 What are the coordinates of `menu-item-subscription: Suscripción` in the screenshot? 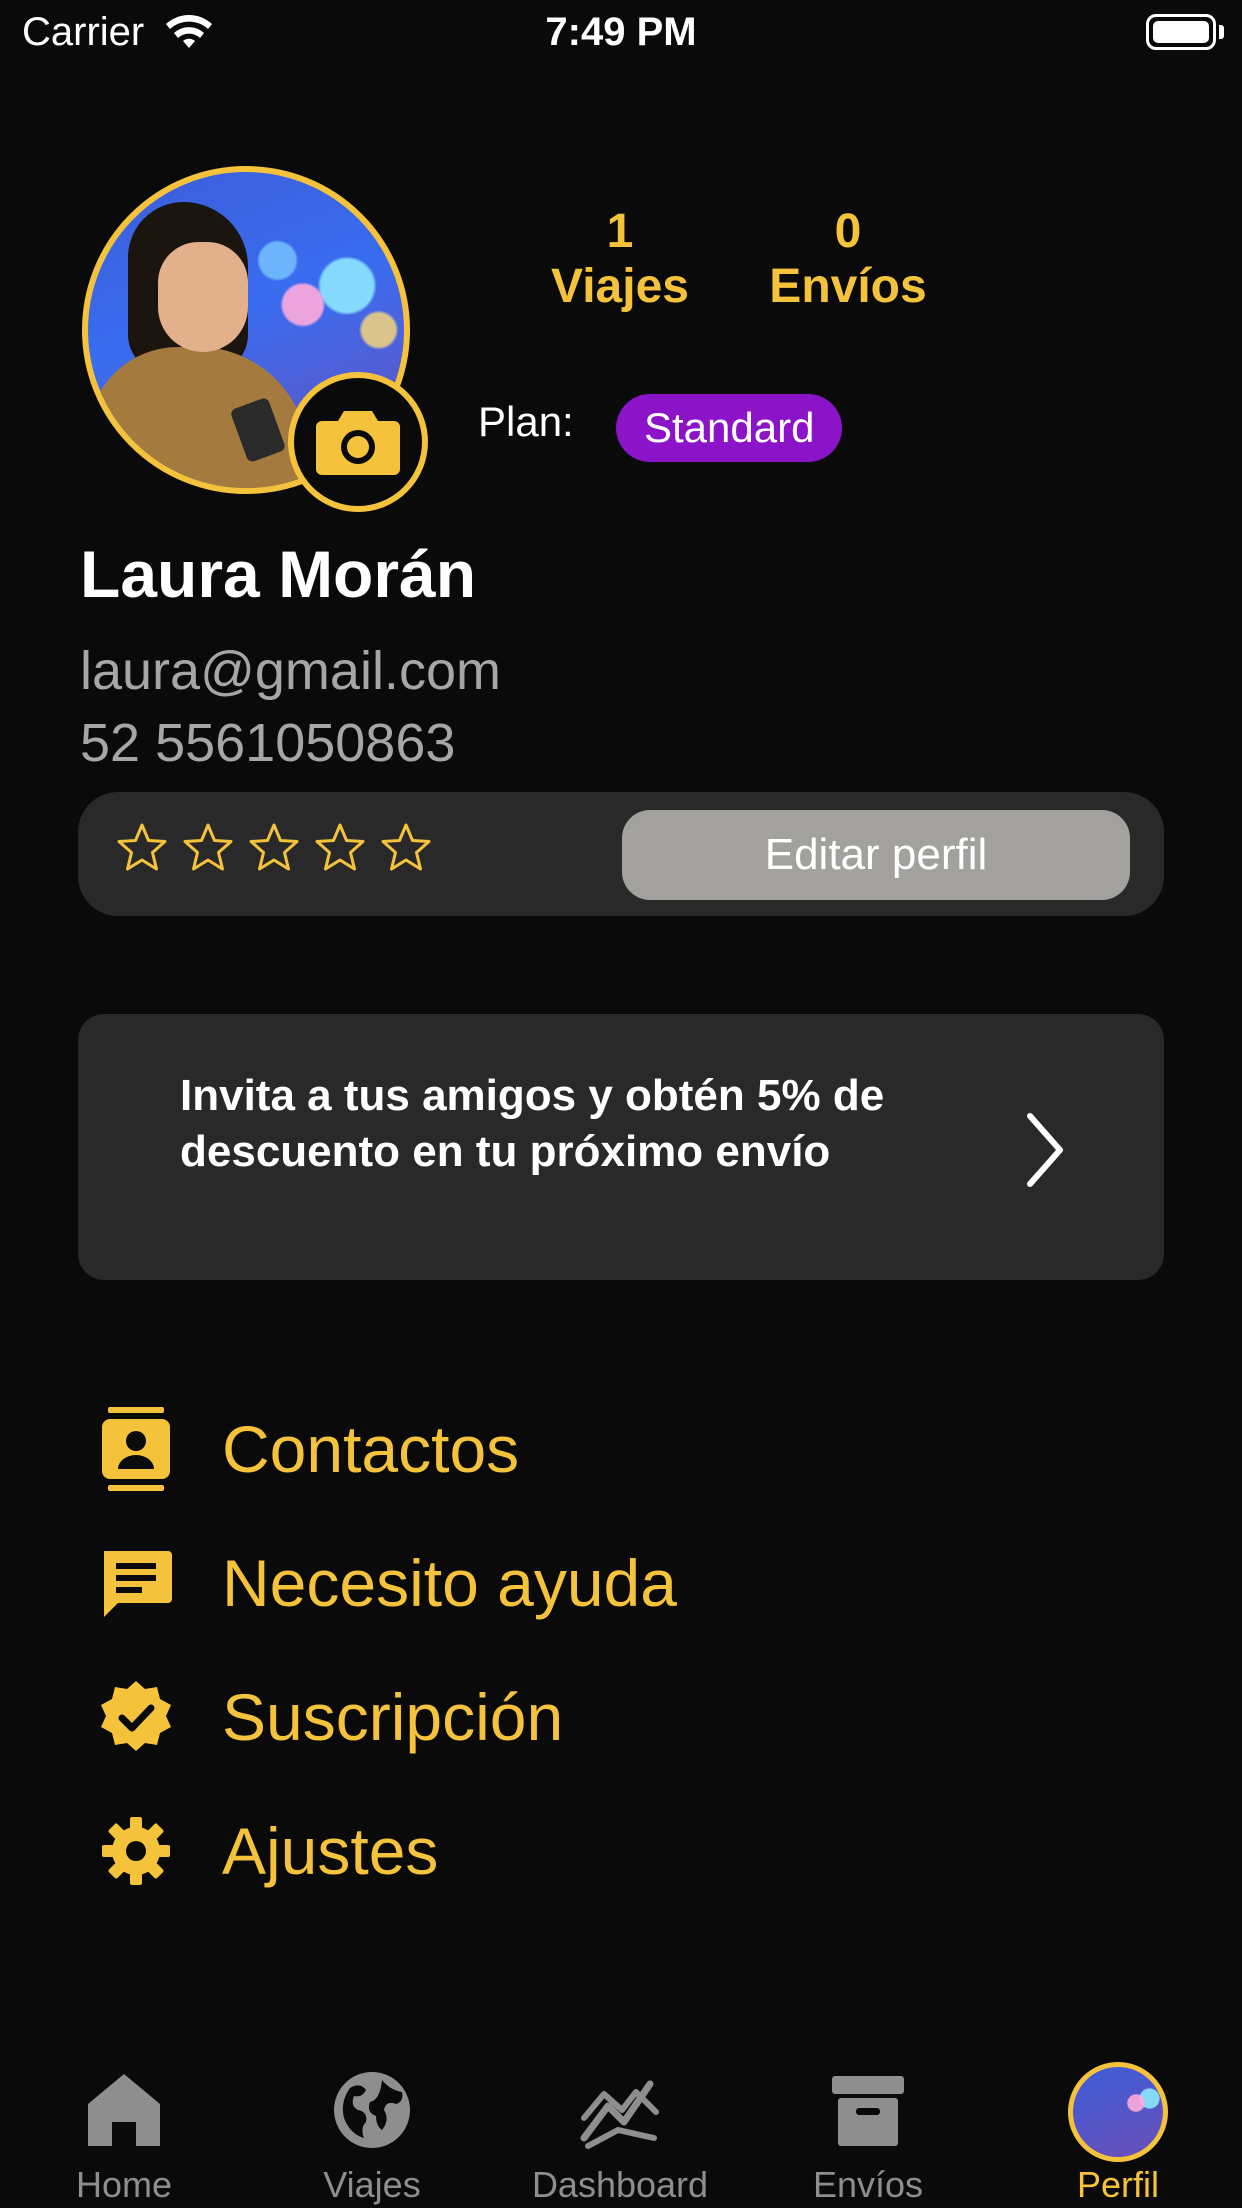 It's located at (542, 1717).